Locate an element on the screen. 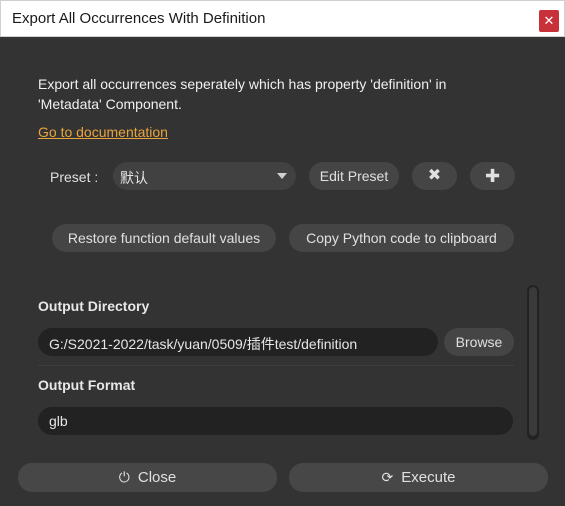 This screenshot has height=506, width=565. edit-preset-button: Edit Preset is located at coordinates (354, 176).